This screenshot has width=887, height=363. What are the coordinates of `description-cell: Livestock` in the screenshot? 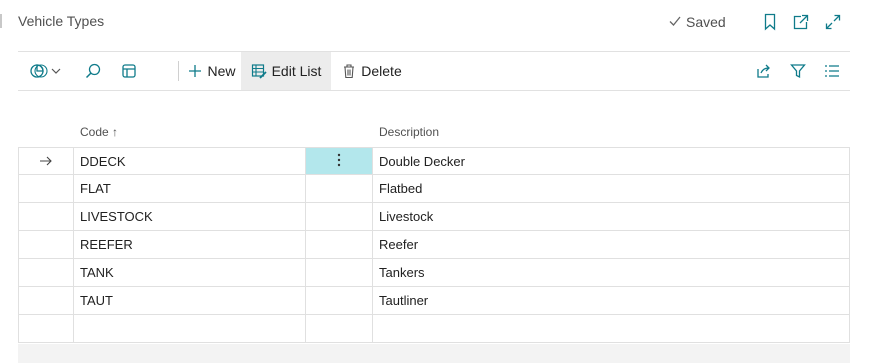 It's located at (611, 216).